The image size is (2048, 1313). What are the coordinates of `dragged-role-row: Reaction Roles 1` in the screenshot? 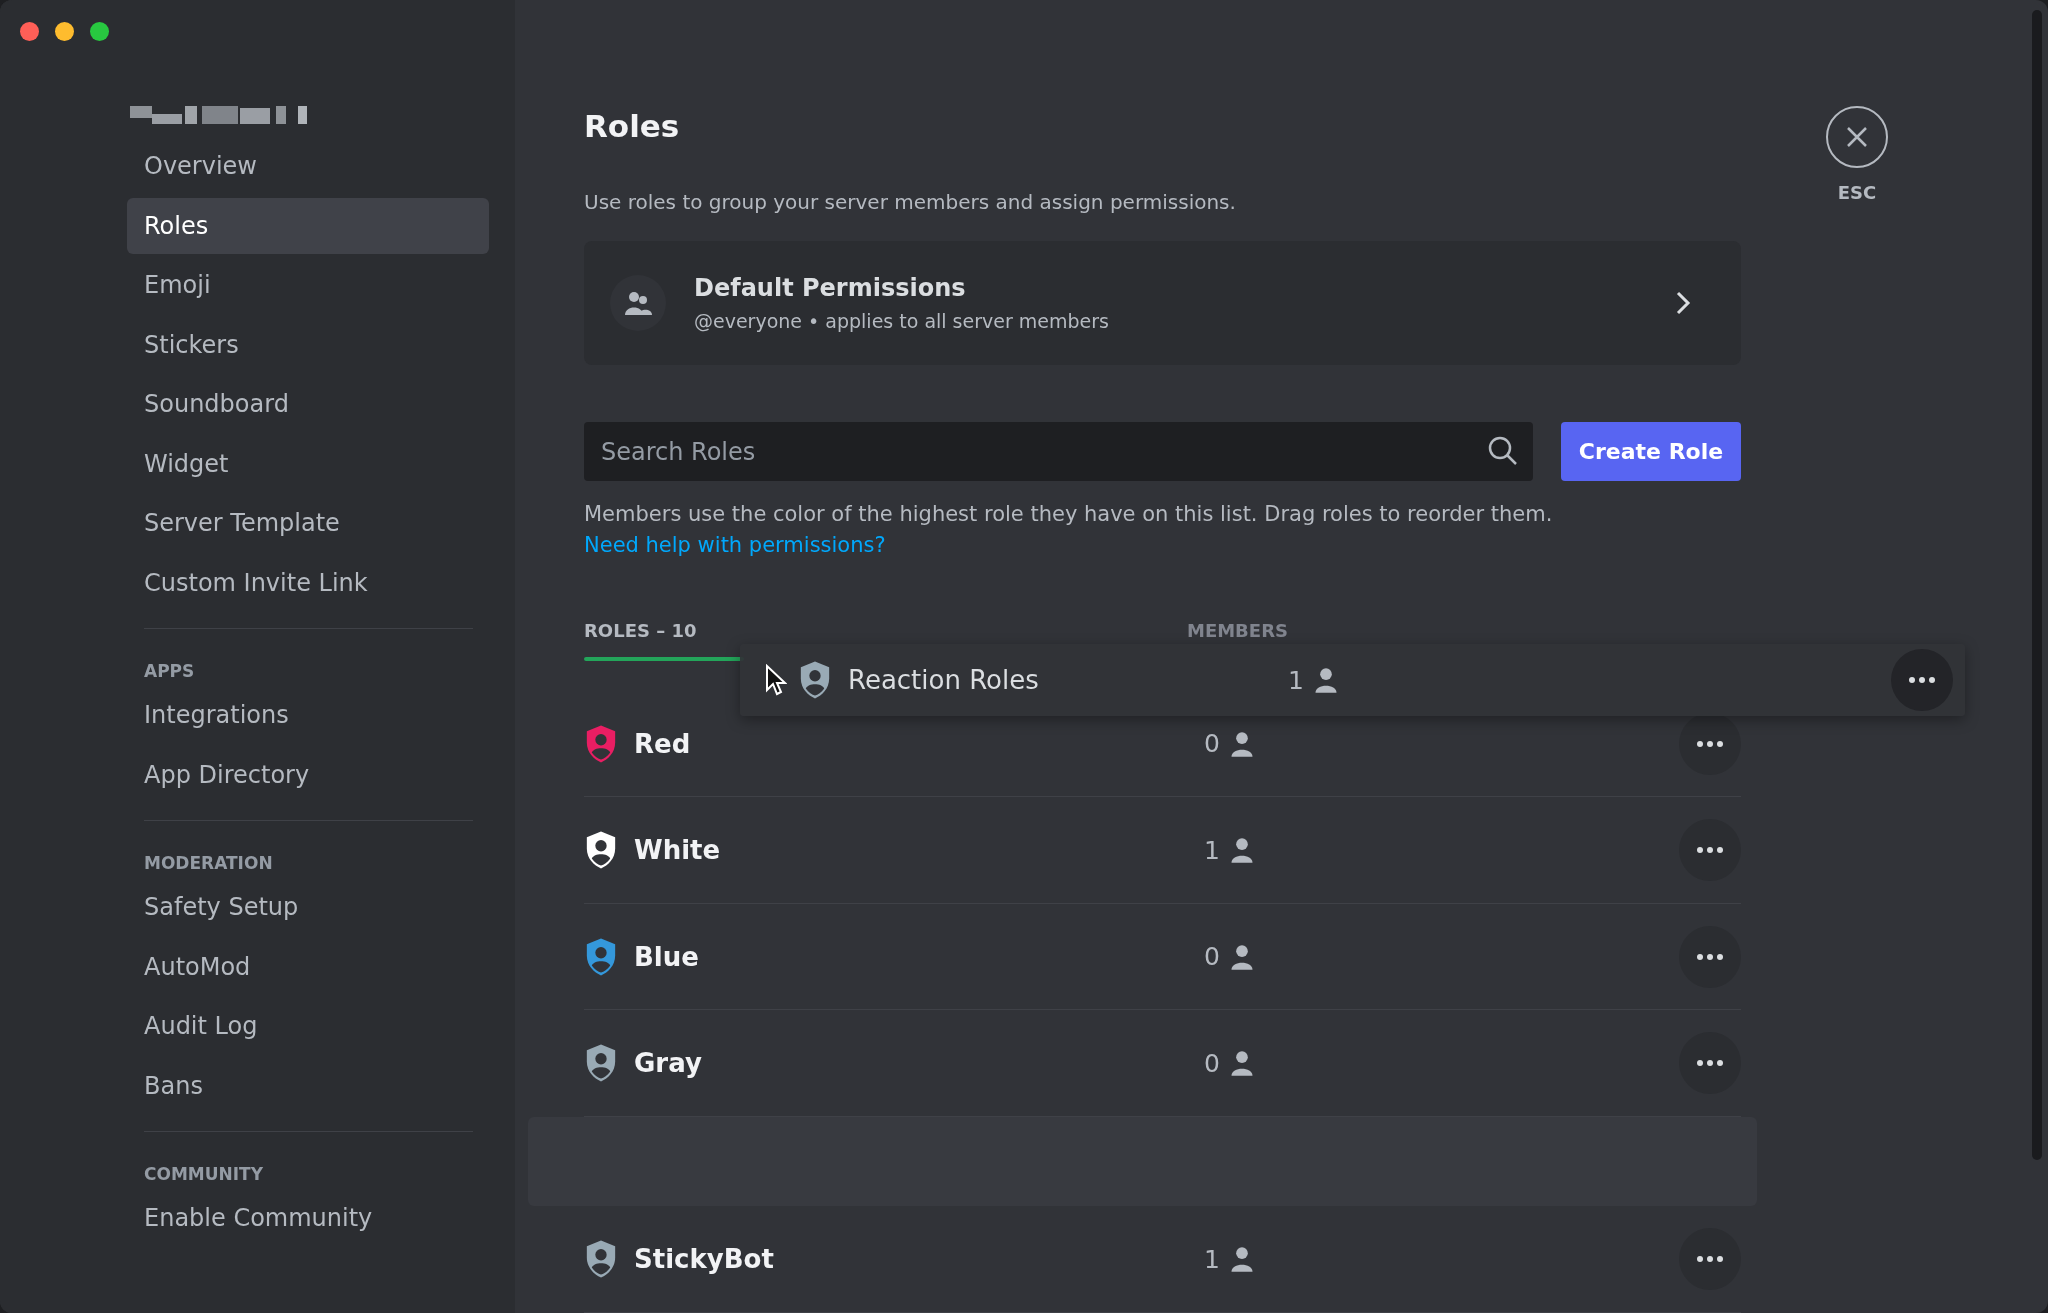 It's located at (1352, 680).